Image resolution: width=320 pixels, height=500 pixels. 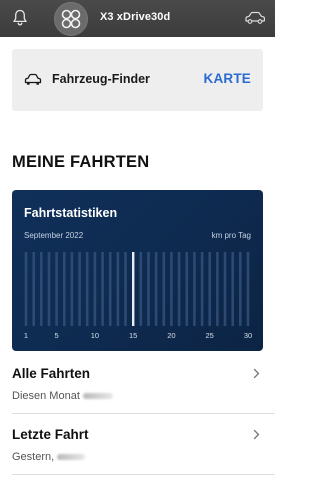 I want to click on list-item-last-trip: Letzte Fahrt Gestern,, so click(x=137, y=453).